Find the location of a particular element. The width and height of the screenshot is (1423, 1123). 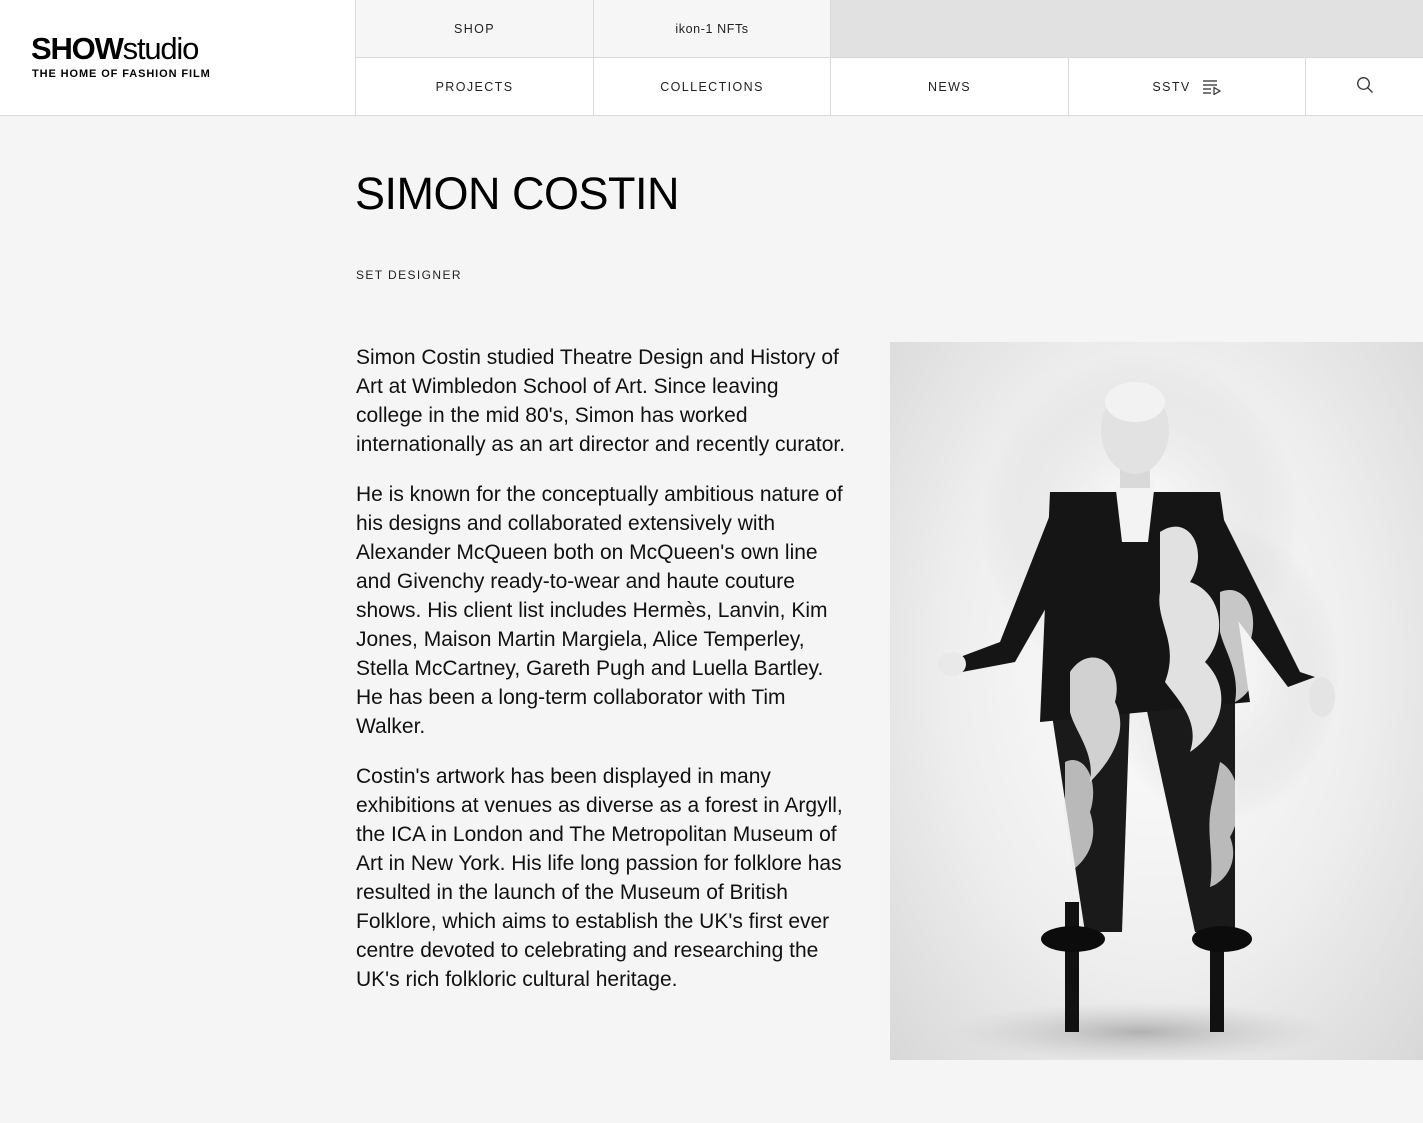

page-title: SIMON COSTIN is located at coordinates (517, 193).